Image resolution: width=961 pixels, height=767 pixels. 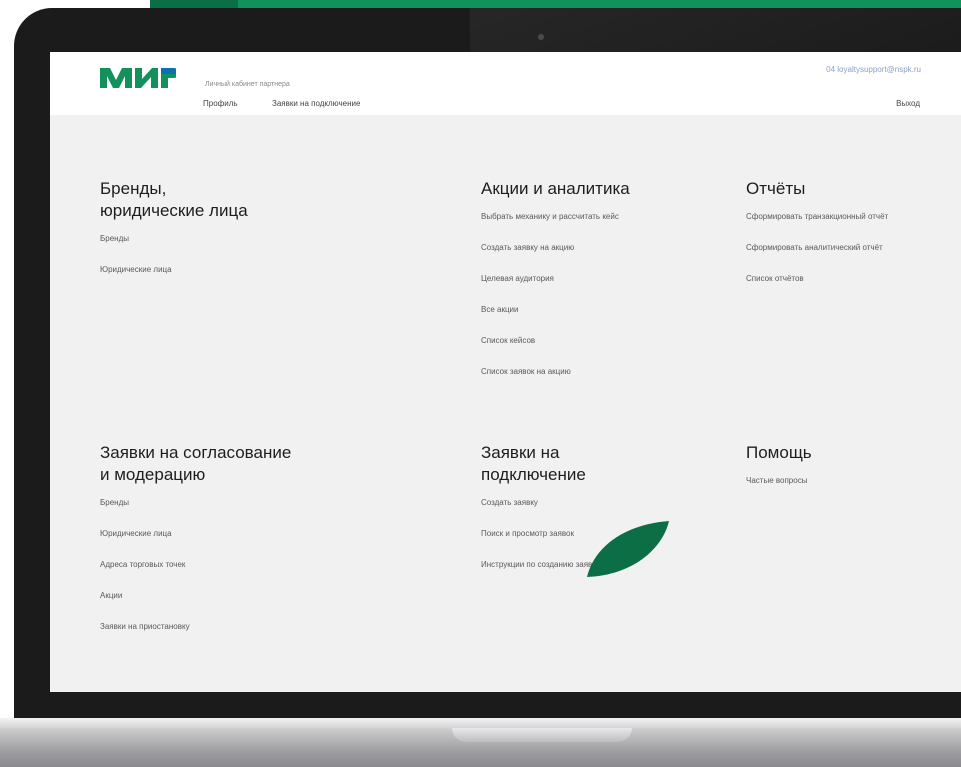 What do you see at coordinates (555, 258) in the screenshot?
I see `menu-item-create-promo-request: Создать заявку на акцию` at bounding box center [555, 258].